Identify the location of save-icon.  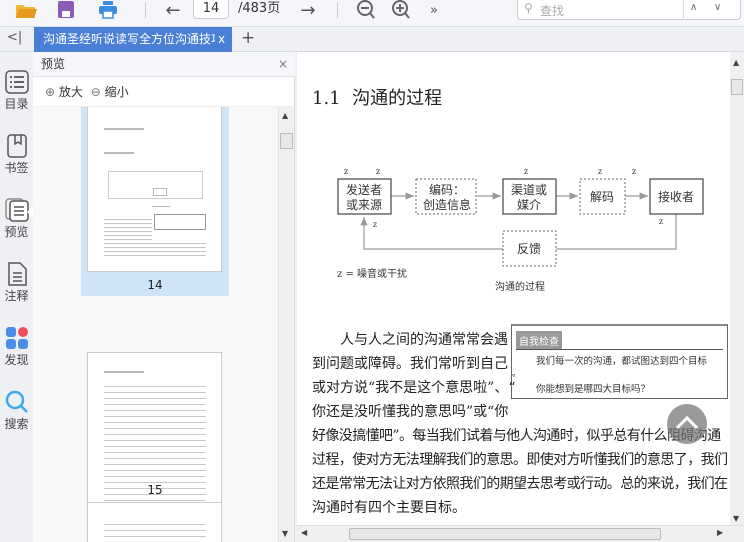
(66, 10).